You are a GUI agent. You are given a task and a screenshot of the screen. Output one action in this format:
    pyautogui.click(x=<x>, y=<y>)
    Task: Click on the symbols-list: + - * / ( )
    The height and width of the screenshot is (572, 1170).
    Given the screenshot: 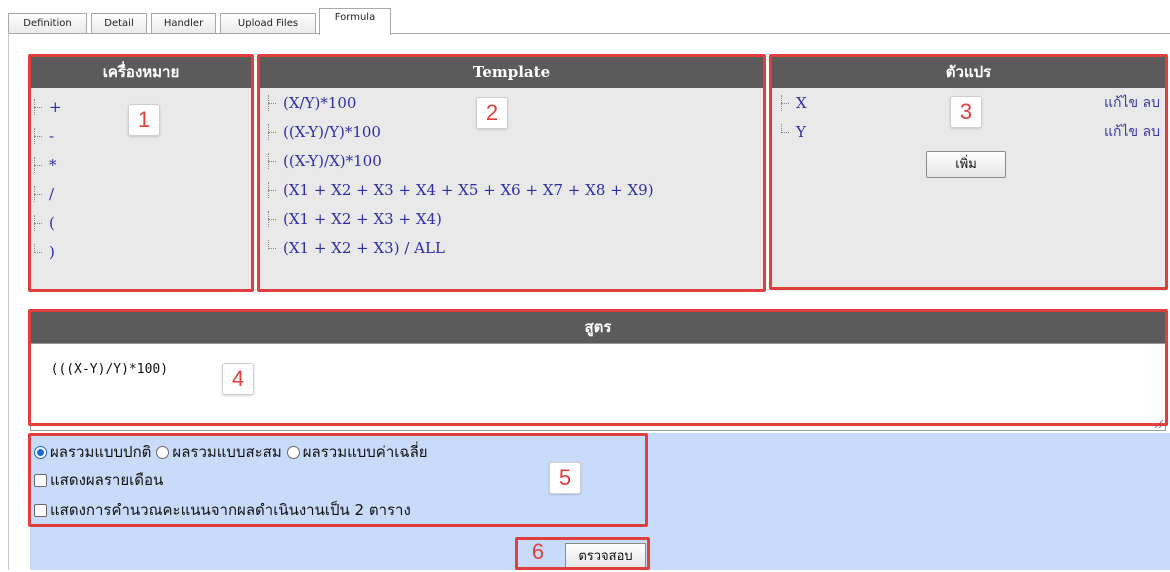 What is the action you would take?
    pyautogui.click(x=47, y=180)
    